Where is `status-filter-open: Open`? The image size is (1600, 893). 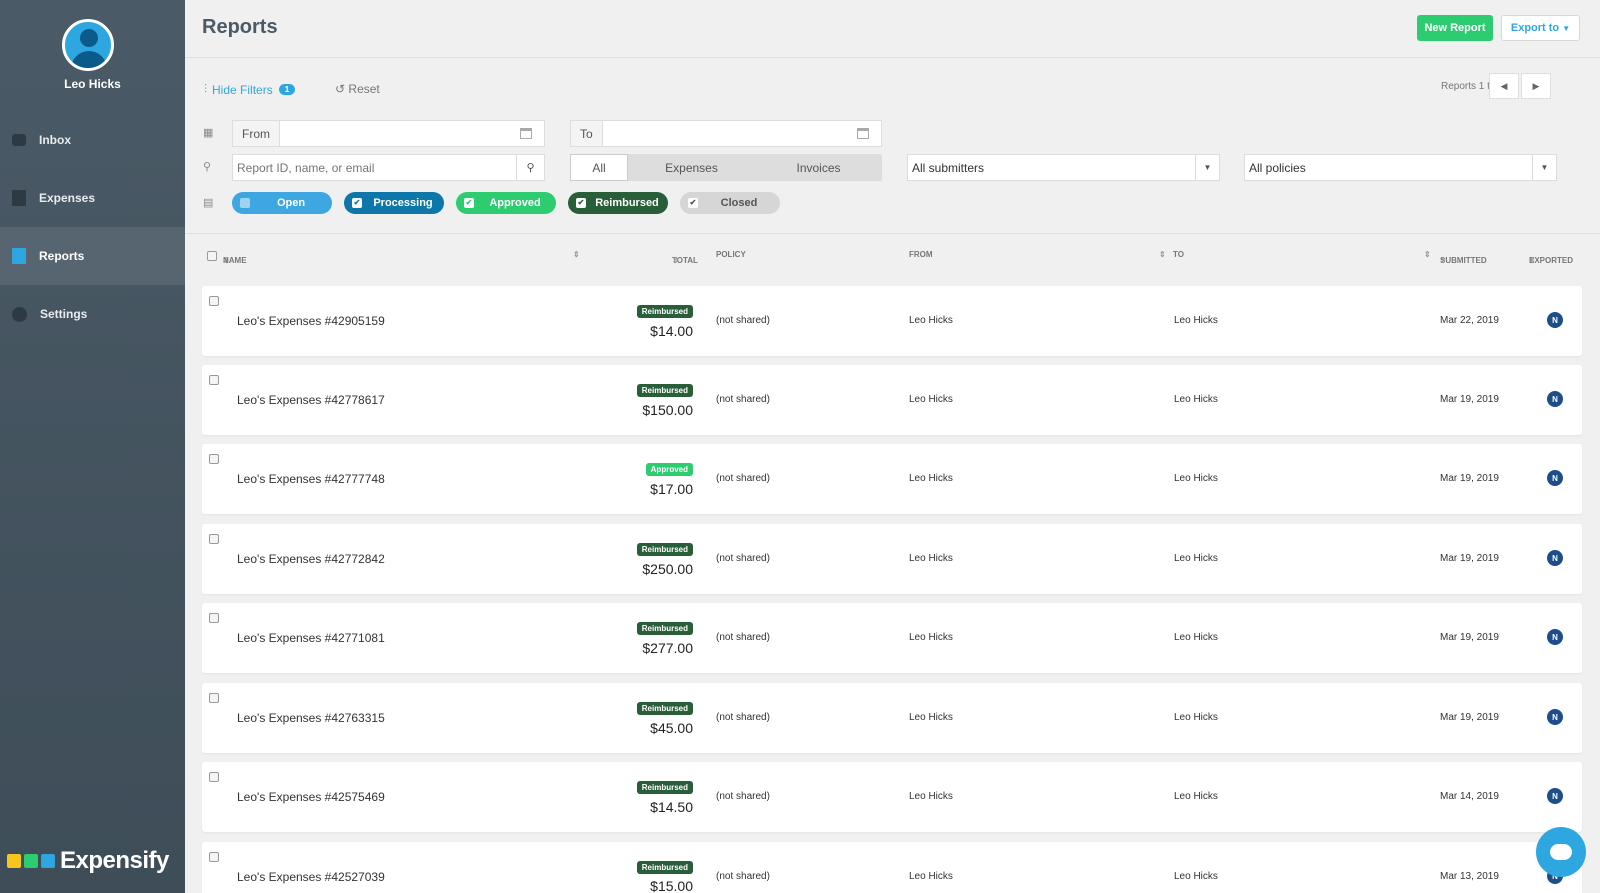 status-filter-open: Open is located at coordinates (282, 203).